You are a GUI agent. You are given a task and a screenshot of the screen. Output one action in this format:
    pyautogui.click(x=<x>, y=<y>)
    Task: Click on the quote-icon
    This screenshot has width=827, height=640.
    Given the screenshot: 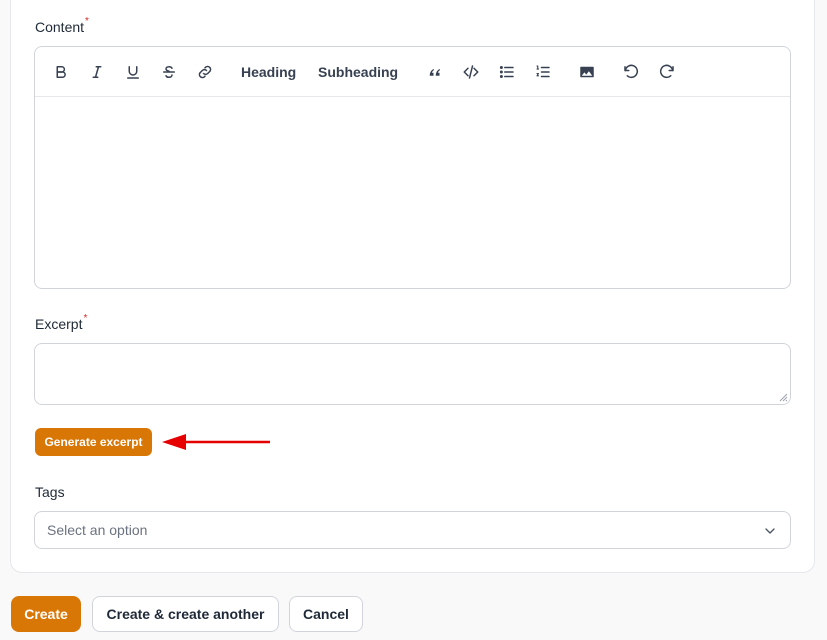 What is the action you would take?
    pyautogui.click(x=435, y=72)
    